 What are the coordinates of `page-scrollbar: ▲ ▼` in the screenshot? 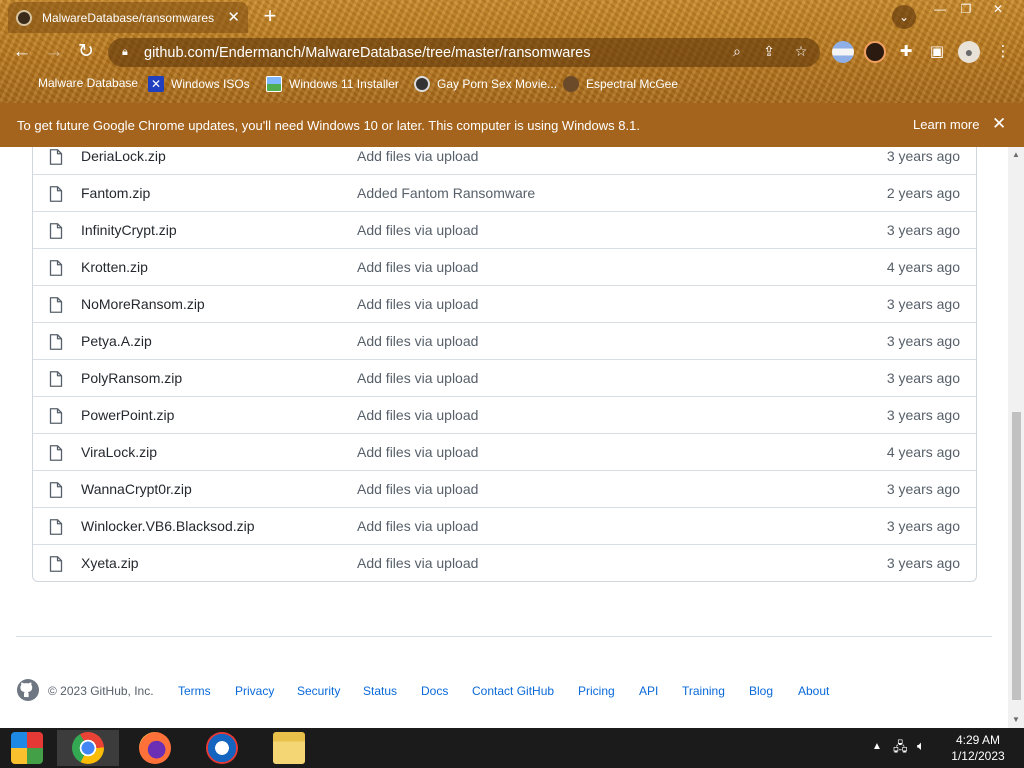 It's located at (1016, 437).